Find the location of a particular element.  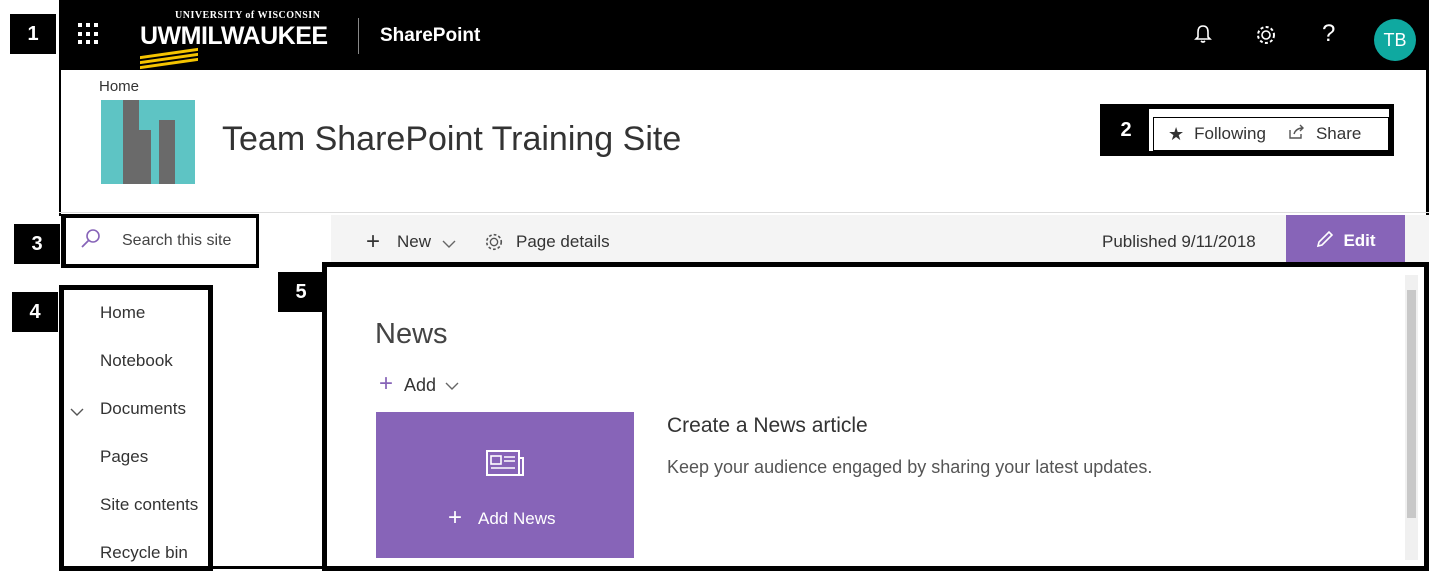

search-icon is located at coordinates (91, 241).